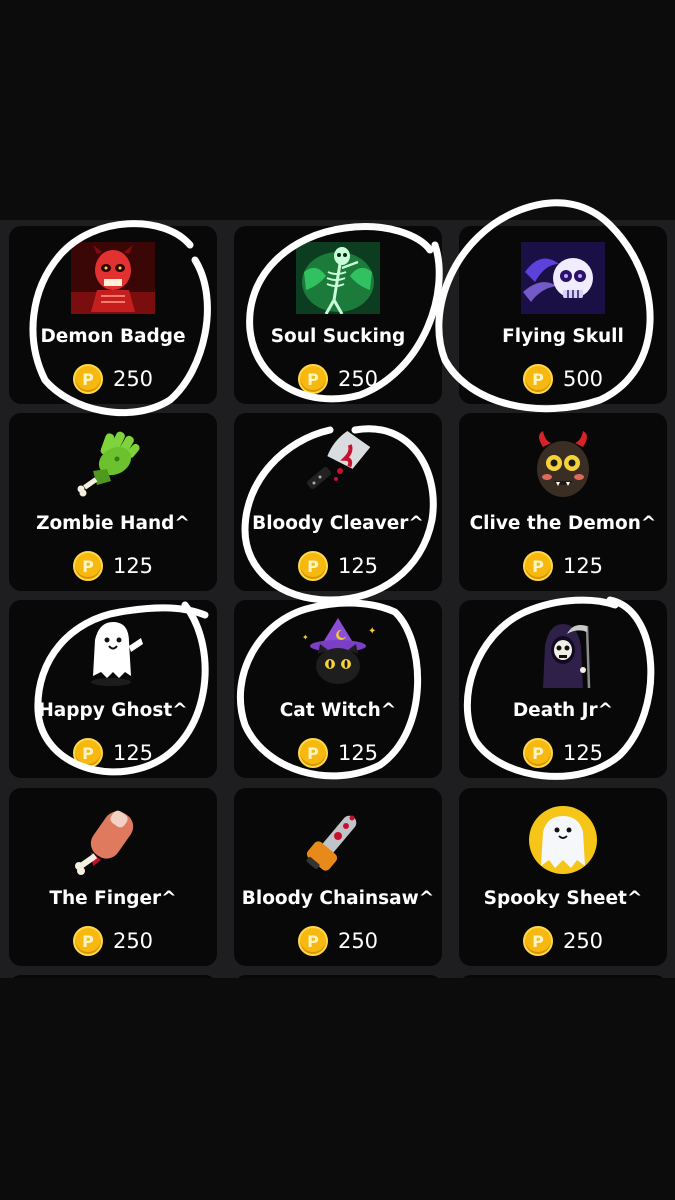 The image size is (675, 1200). Describe the element at coordinates (338, 840) in the screenshot. I see `bloody-chainsaw-icon` at that location.